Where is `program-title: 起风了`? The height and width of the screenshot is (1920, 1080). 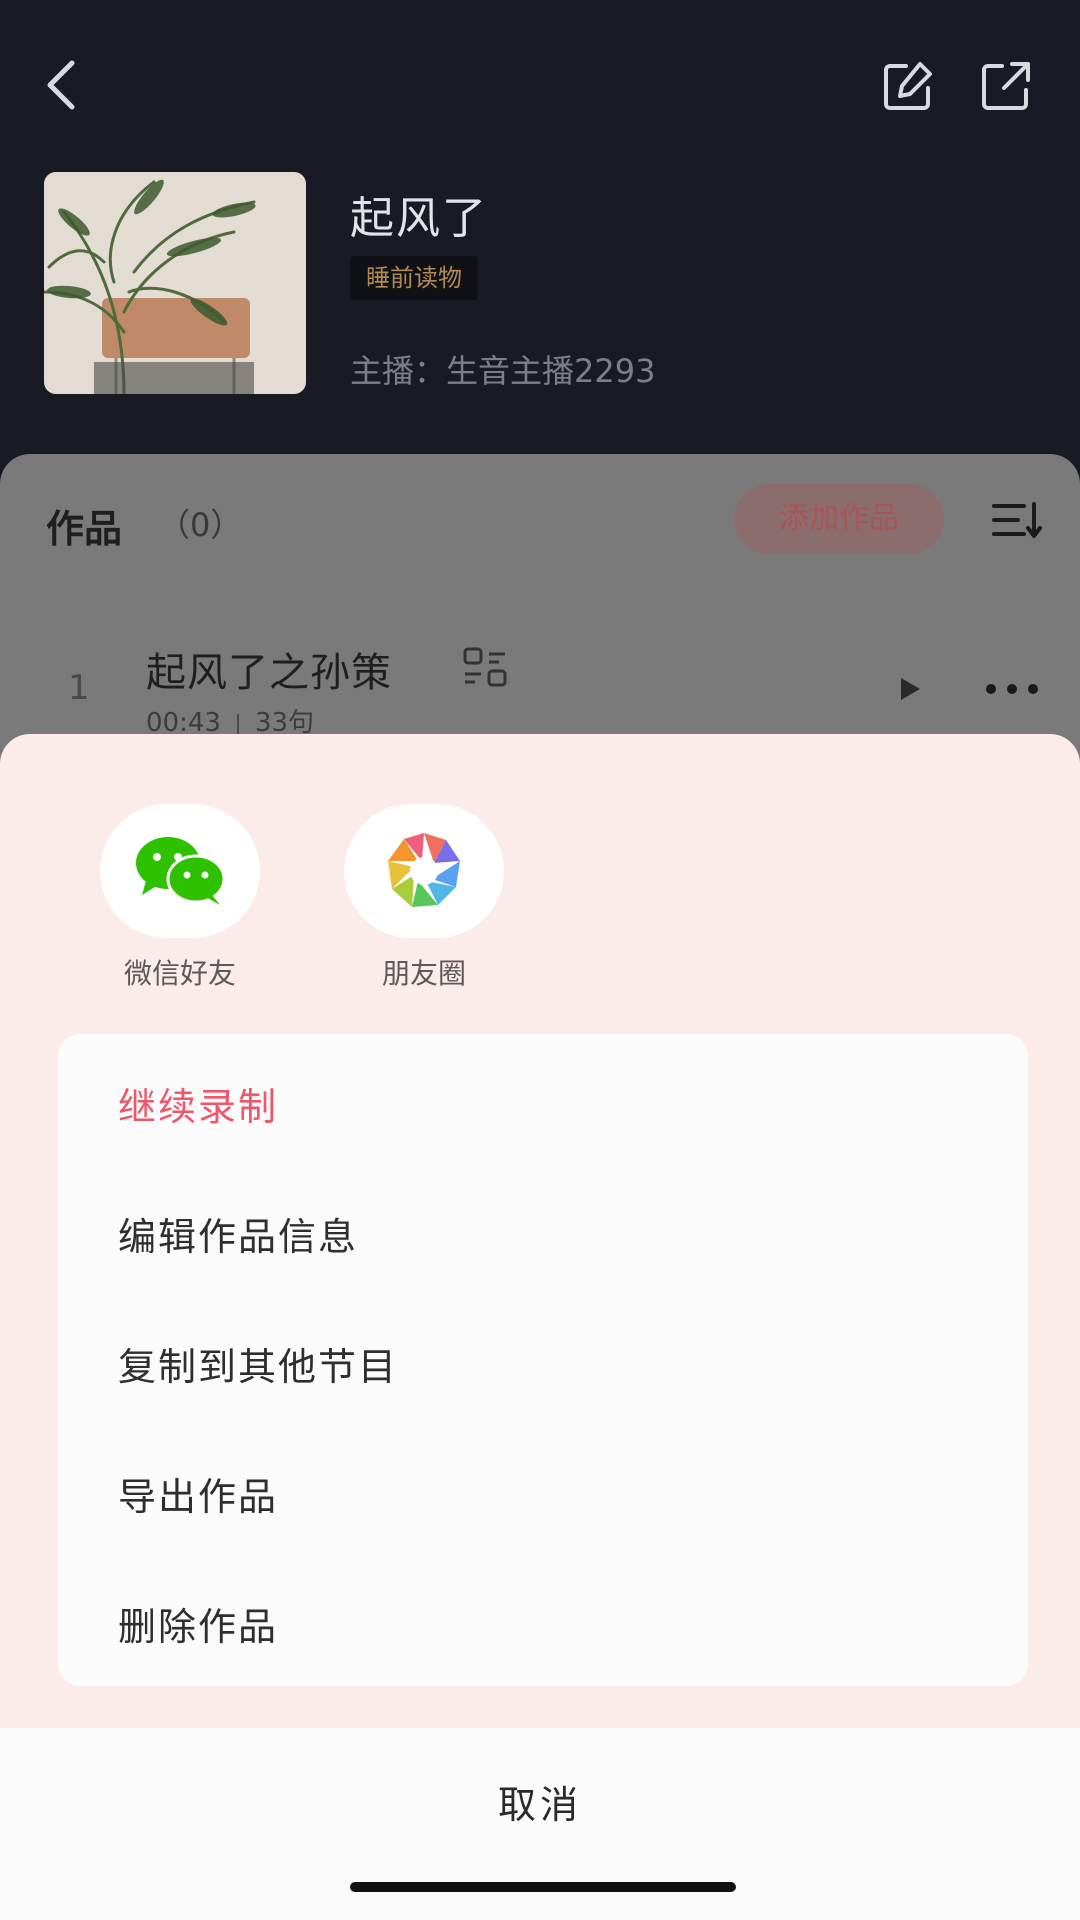 program-title: 起风了 is located at coordinates (419, 218).